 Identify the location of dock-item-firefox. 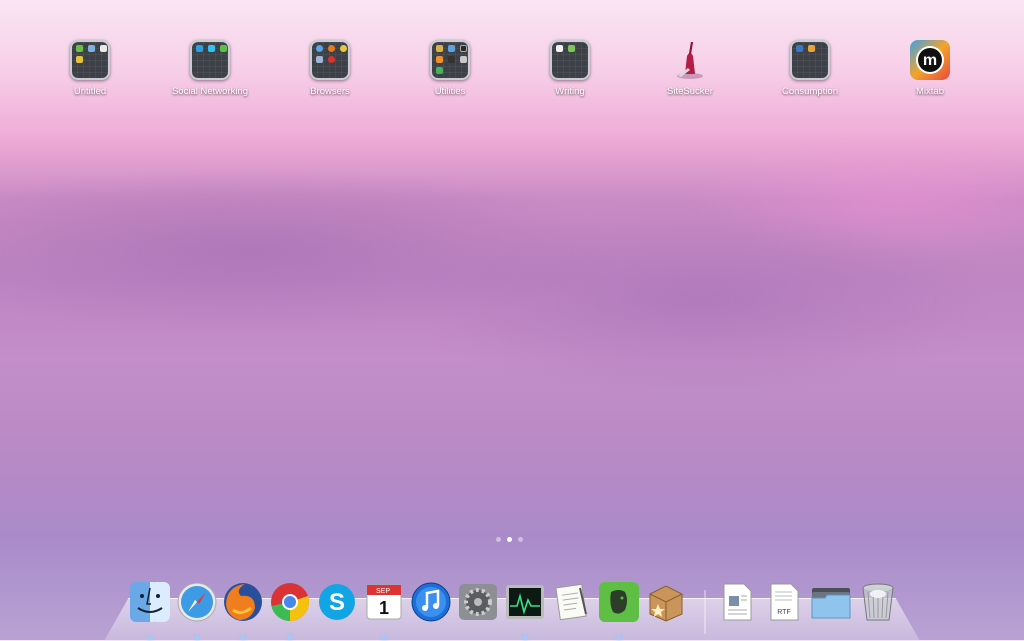
(243, 609).